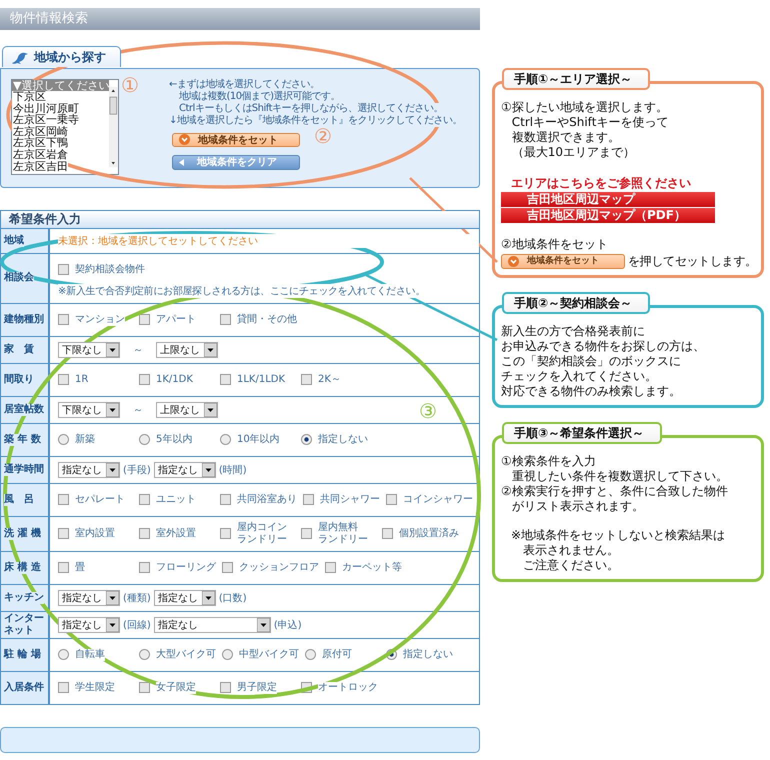  Describe the element at coordinates (311, 108) in the screenshot. I see `instruction-text: CtrlキーもしくはShiftキーを押しながら、選択してください。` at that location.